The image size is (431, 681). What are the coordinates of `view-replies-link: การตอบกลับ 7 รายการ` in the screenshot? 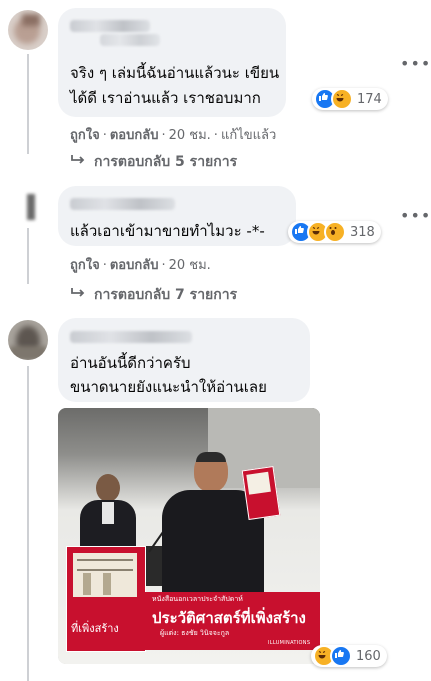 It's located at (153, 295).